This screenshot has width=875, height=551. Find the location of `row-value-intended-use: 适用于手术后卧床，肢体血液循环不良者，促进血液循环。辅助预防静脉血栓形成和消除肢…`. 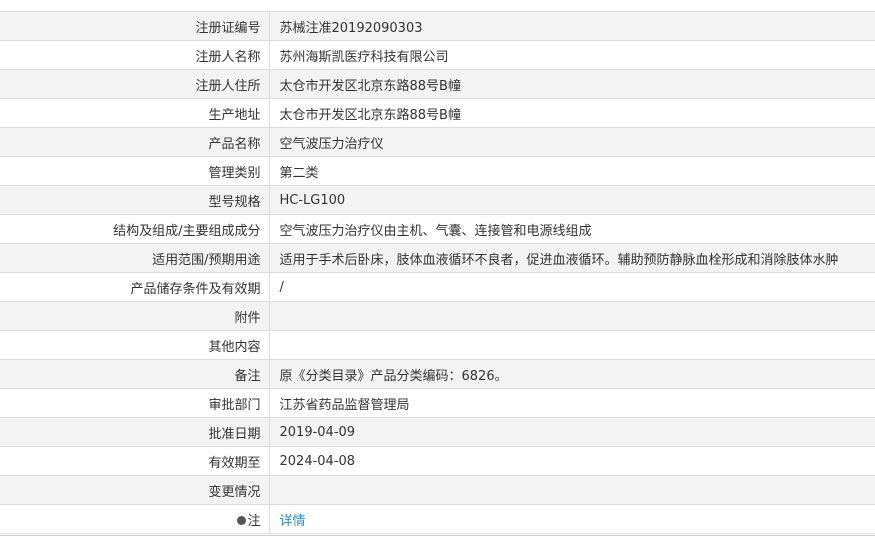

row-value-intended-use: 适用于手术后卧床，肢体血液循环不良者，促进血液循环。辅助预防静脉血栓形成和消除肢… is located at coordinates (572, 258).